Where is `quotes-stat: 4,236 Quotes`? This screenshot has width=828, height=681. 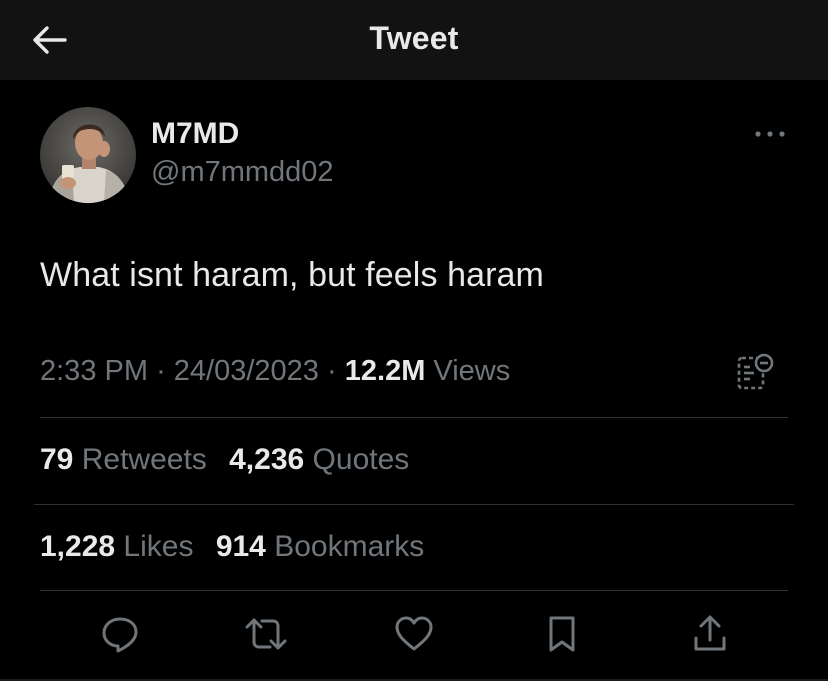 quotes-stat: 4,236 Quotes is located at coordinates (319, 460).